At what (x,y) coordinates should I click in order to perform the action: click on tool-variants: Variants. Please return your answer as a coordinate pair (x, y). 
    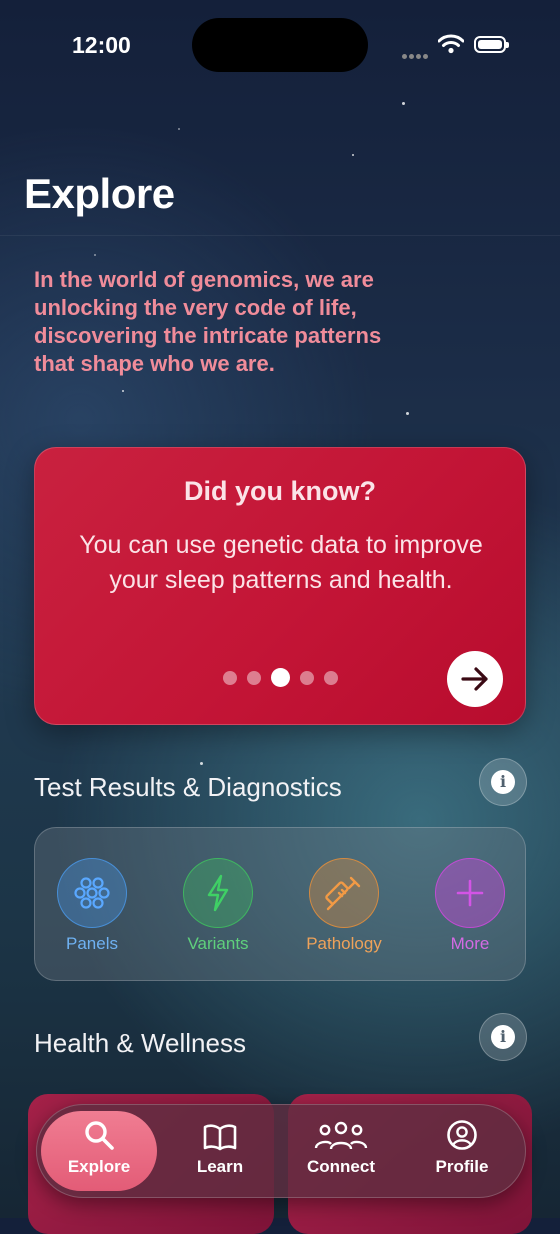
    Looking at the image, I should click on (218, 906).